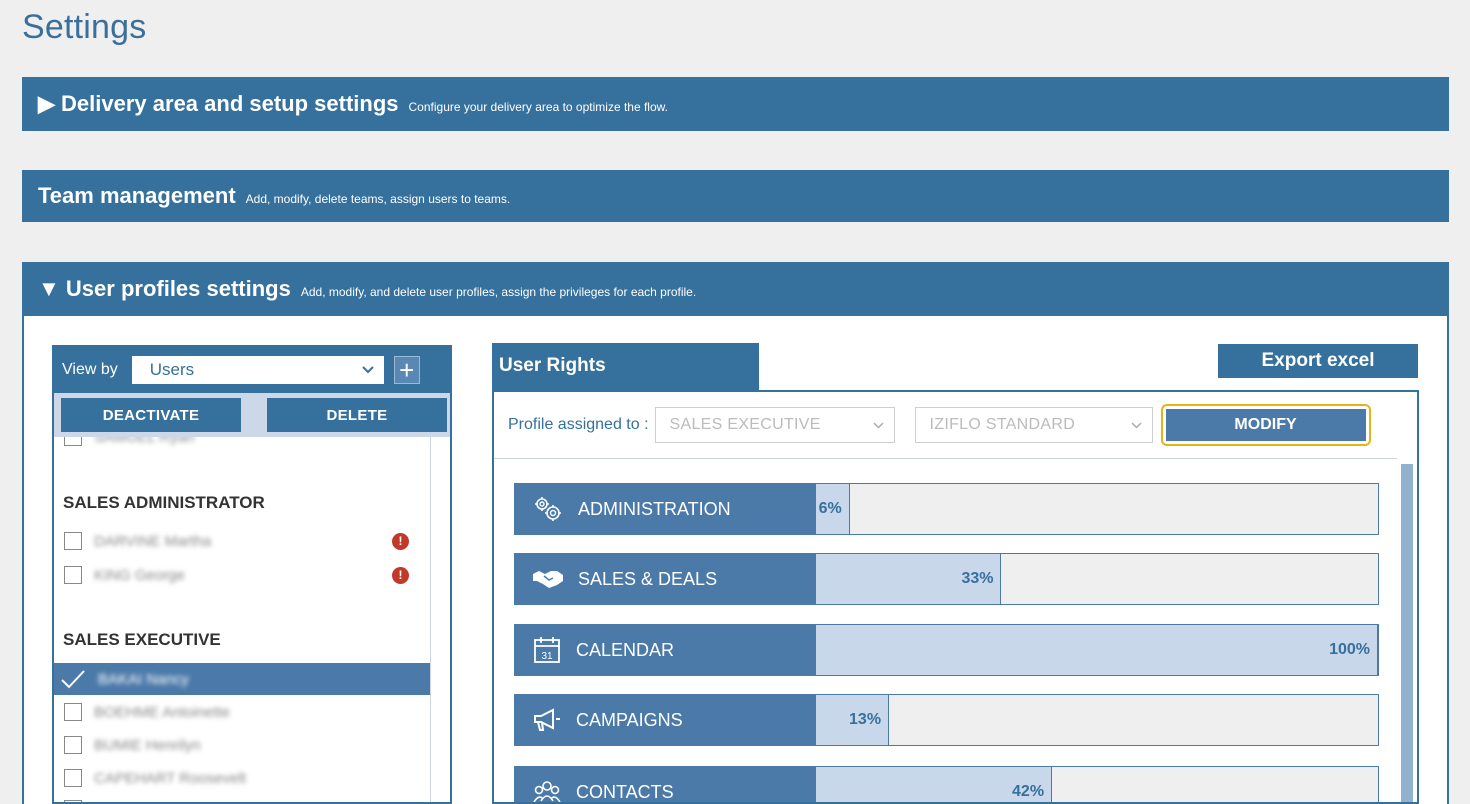  Describe the element at coordinates (1028, 791) in the screenshot. I see `right-percent: 42%` at that location.